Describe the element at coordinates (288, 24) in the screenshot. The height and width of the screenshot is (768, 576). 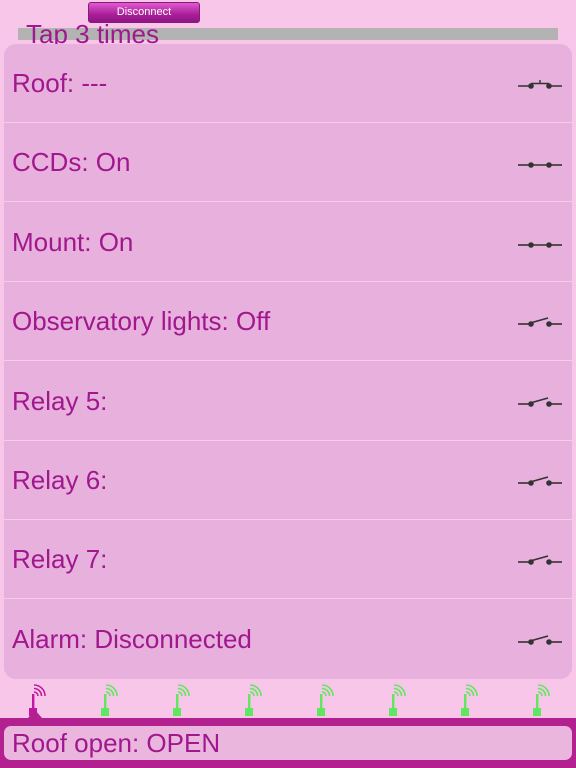
I see `top-bar: Disconnect Tap 3 times` at that location.